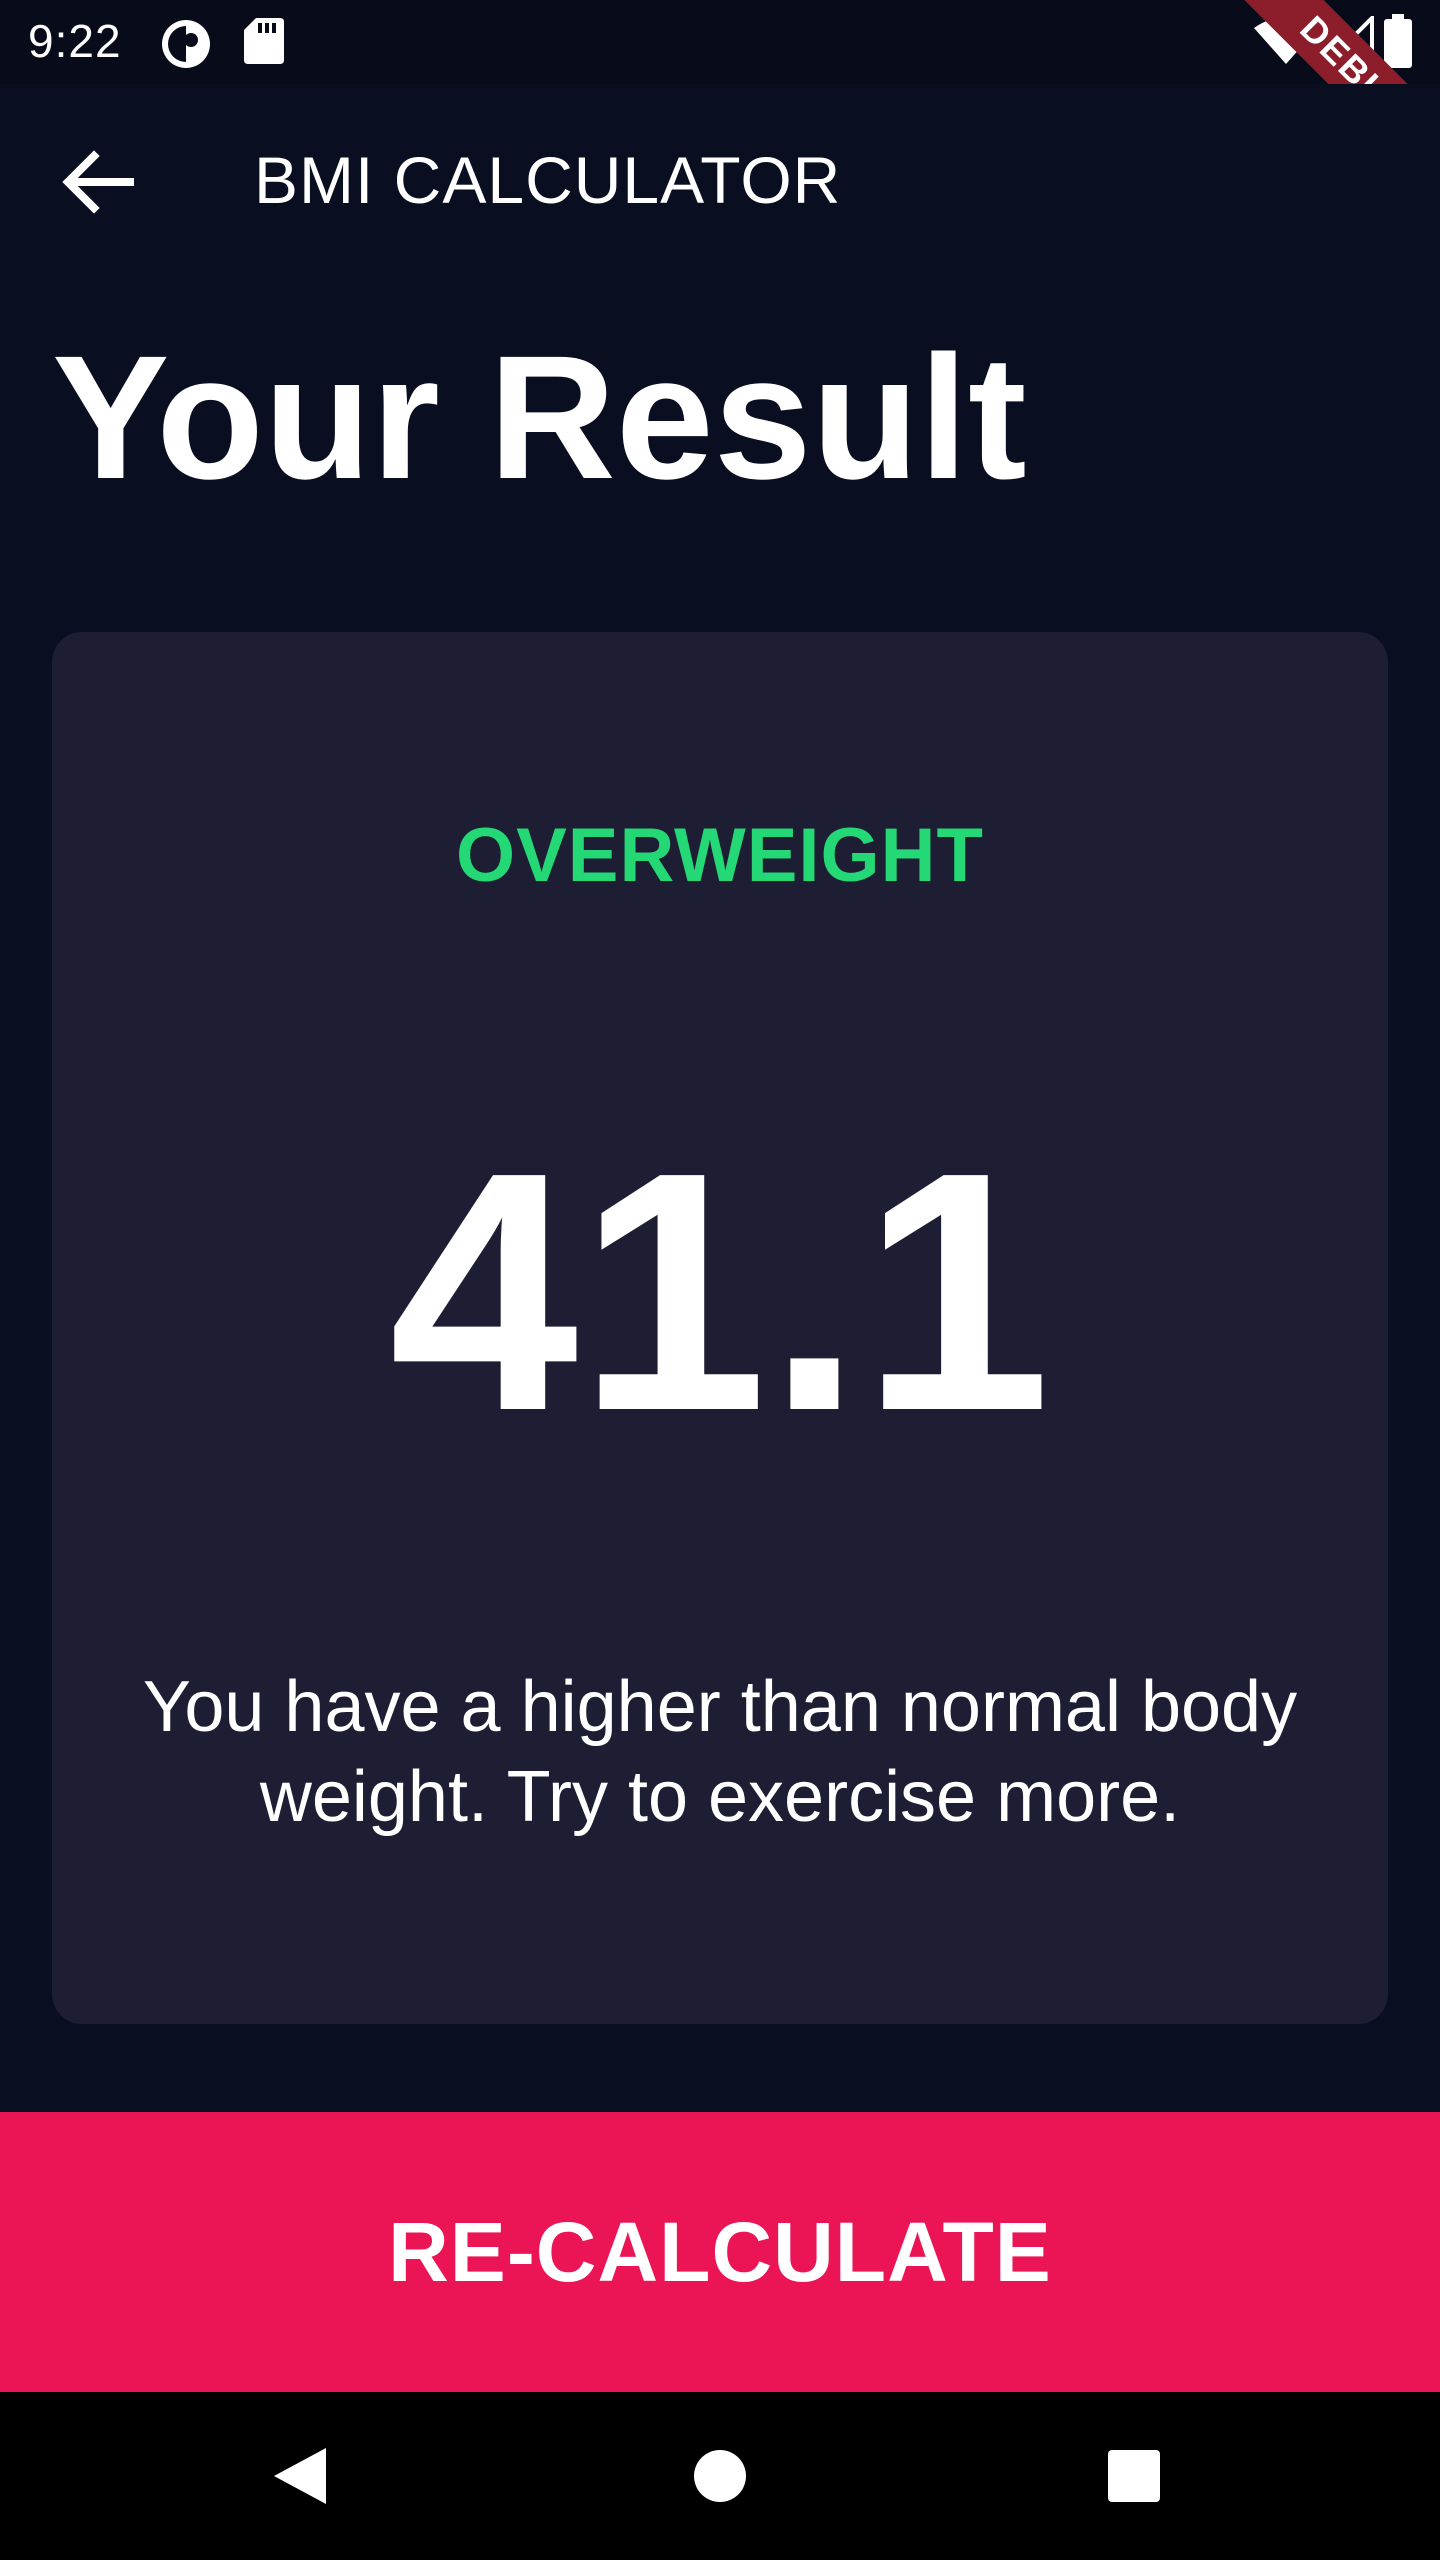  I want to click on back-button, so click(98, 182).